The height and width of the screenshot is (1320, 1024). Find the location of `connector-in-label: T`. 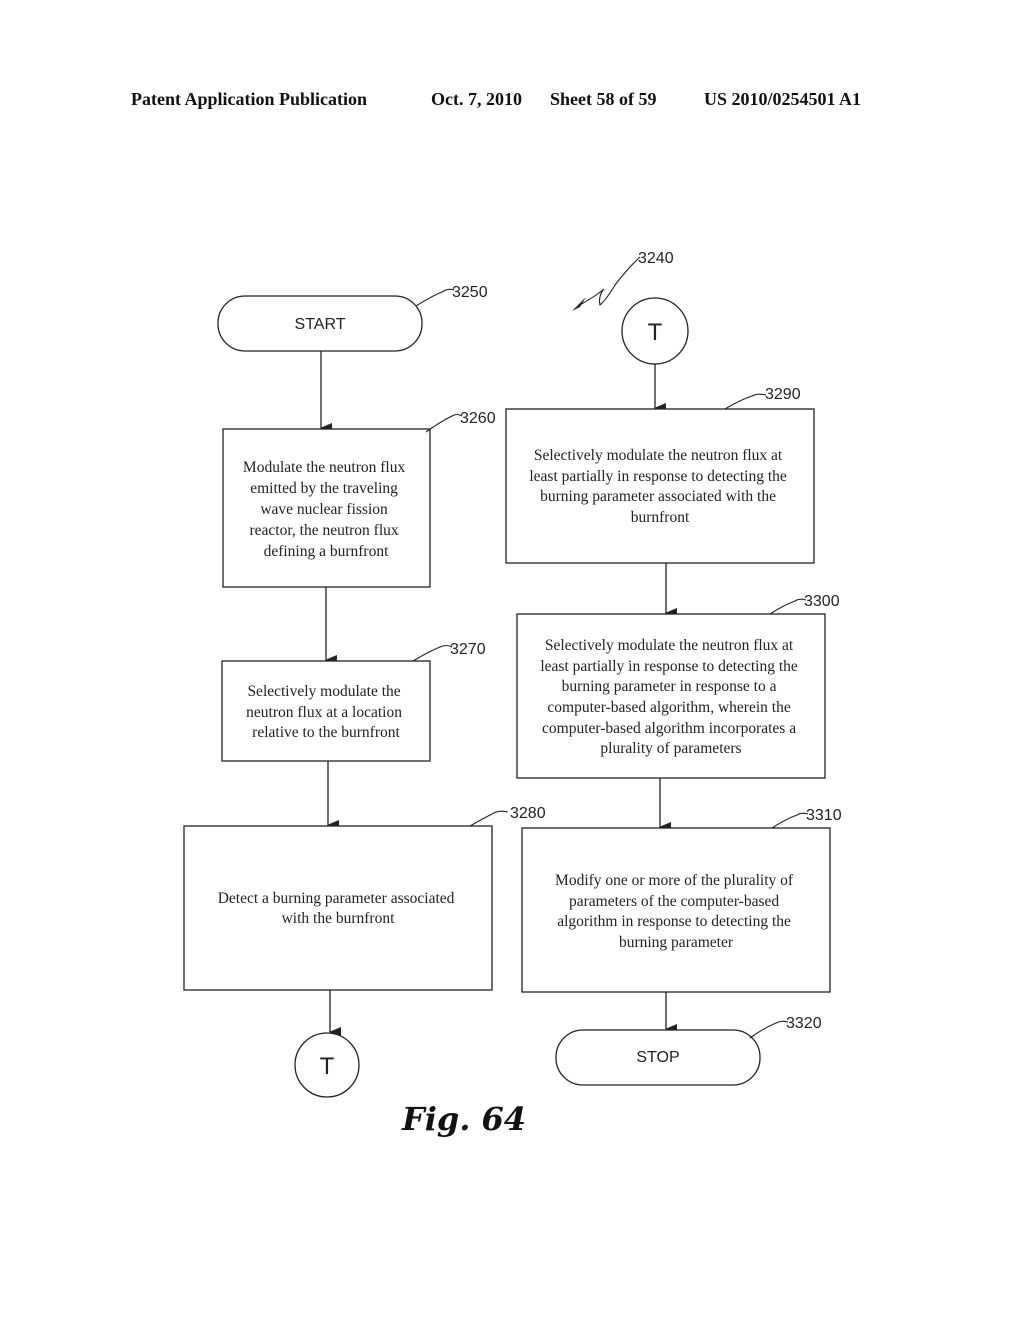

connector-in-label: T is located at coordinates (655, 332).